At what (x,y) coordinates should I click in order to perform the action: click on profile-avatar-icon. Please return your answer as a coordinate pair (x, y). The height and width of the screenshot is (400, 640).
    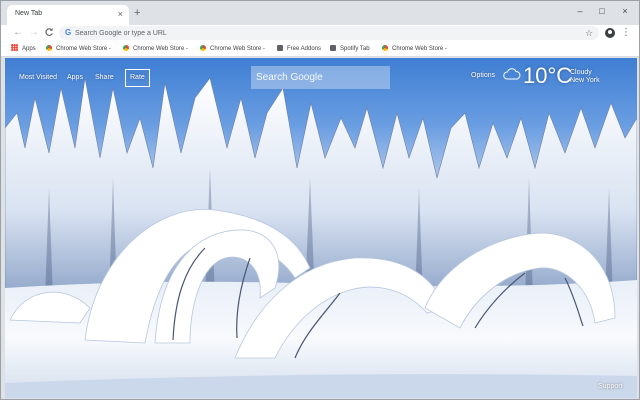
    Looking at the image, I should click on (610, 33).